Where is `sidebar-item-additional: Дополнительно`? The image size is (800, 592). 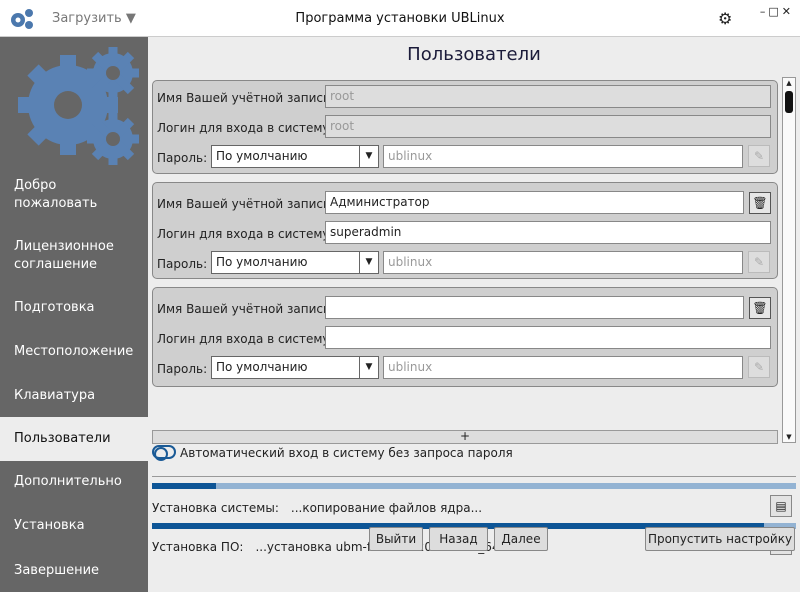
sidebar-item-additional: Дополнительно is located at coordinates (74, 482).